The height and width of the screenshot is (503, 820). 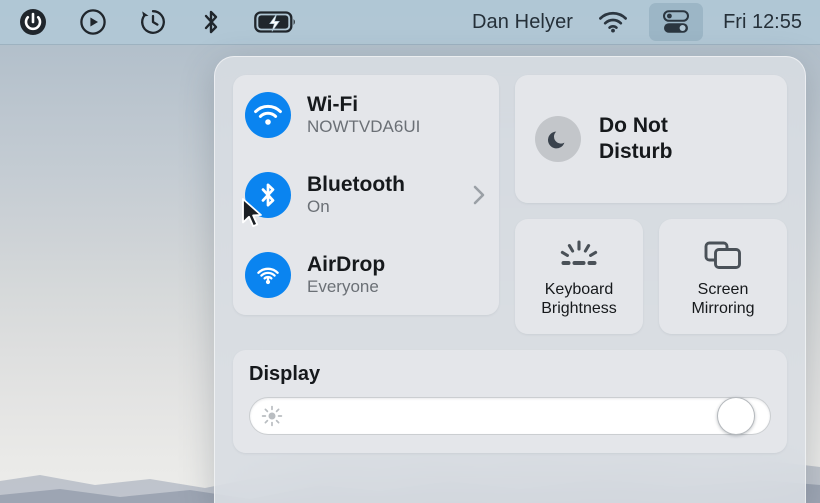 What do you see at coordinates (633, 126) in the screenshot?
I see `dnd-title-line1: Do Not` at bounding box center [633, 126].